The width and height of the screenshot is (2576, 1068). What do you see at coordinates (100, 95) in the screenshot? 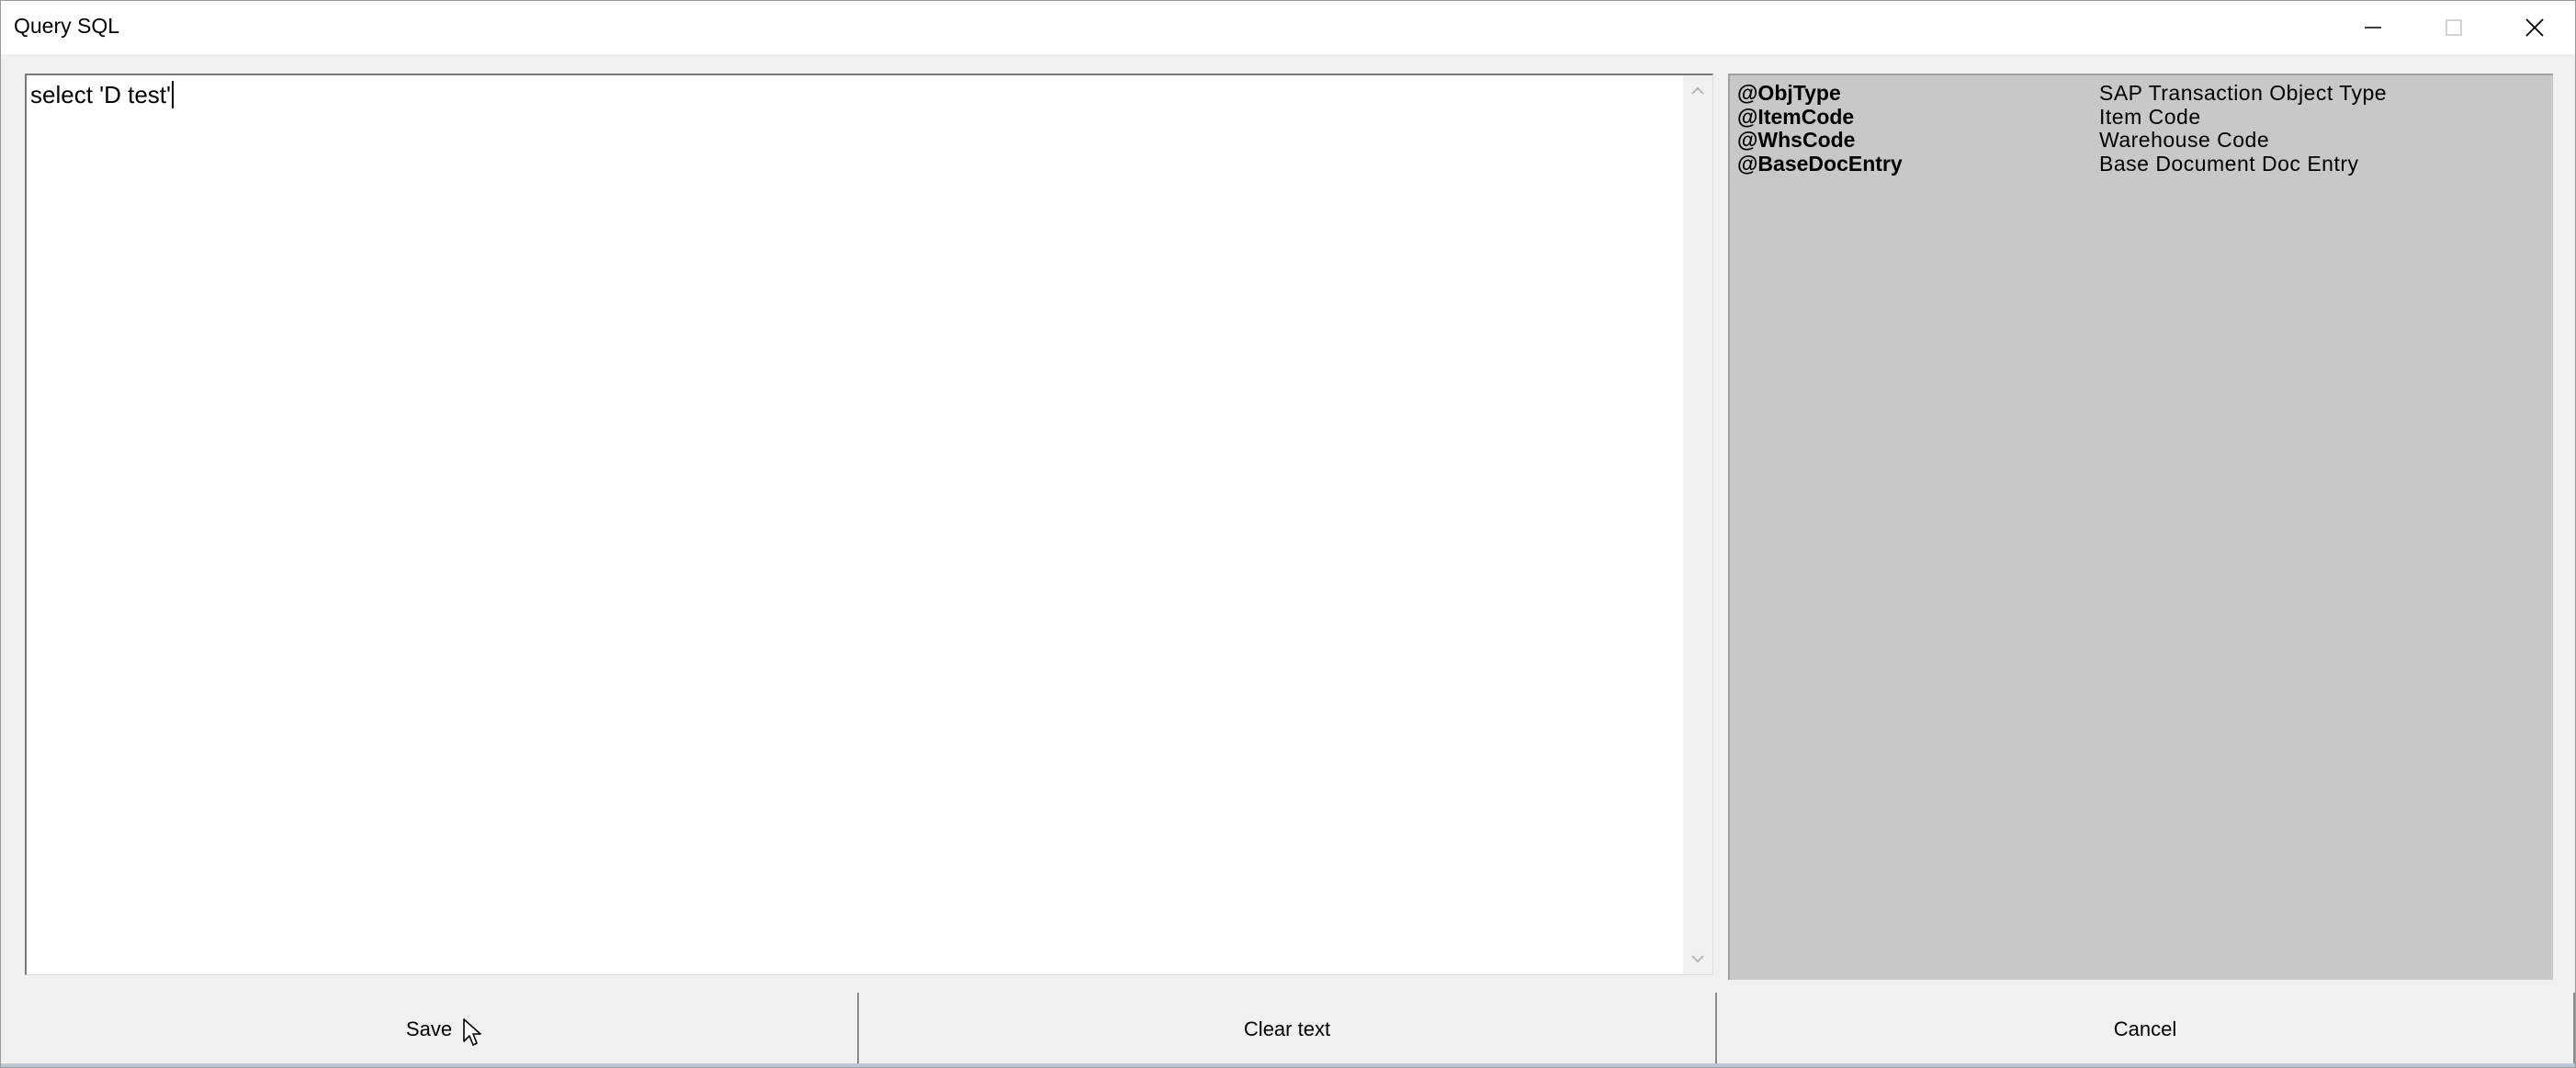
I see `sql-editor-text: select 'D test'` at bounding box center [100, 95].